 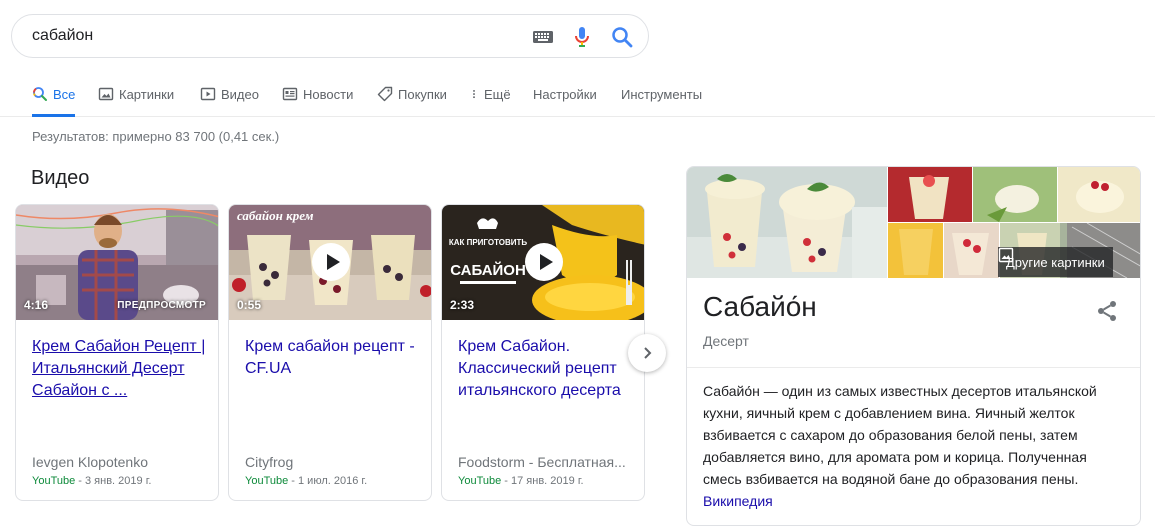 What do you see at coordinates (147, 94) in the screenshot?
I see `tab-images-label: Картинки` at bounding box center [147, 94].